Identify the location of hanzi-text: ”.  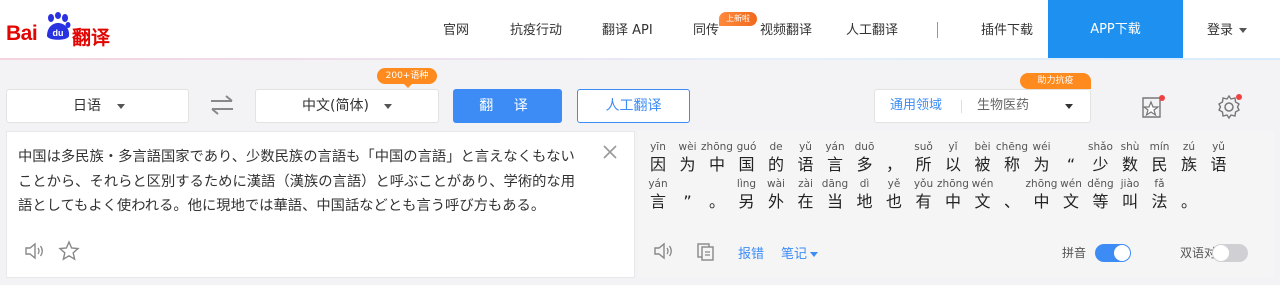
(688, 202).